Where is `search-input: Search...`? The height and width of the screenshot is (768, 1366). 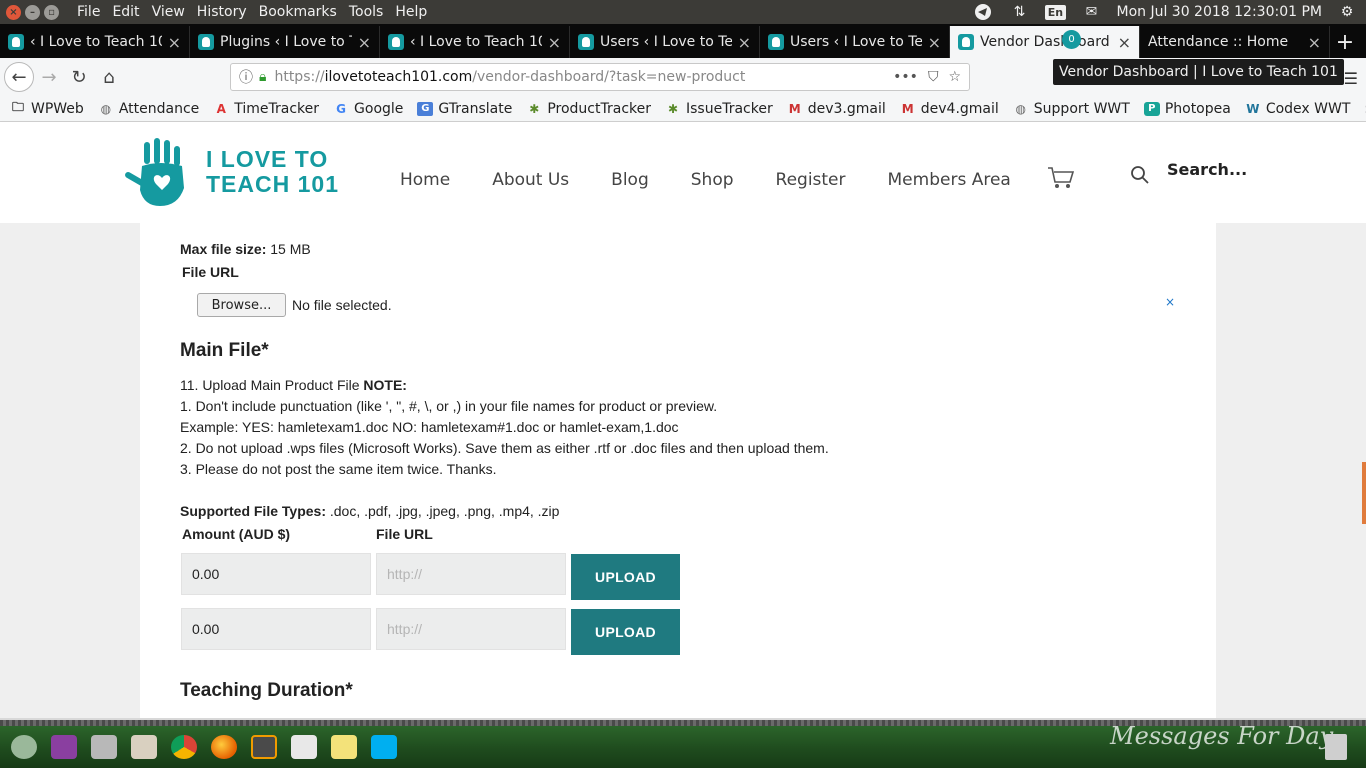 search-input: Search... is located at coordinates (1207, 169).